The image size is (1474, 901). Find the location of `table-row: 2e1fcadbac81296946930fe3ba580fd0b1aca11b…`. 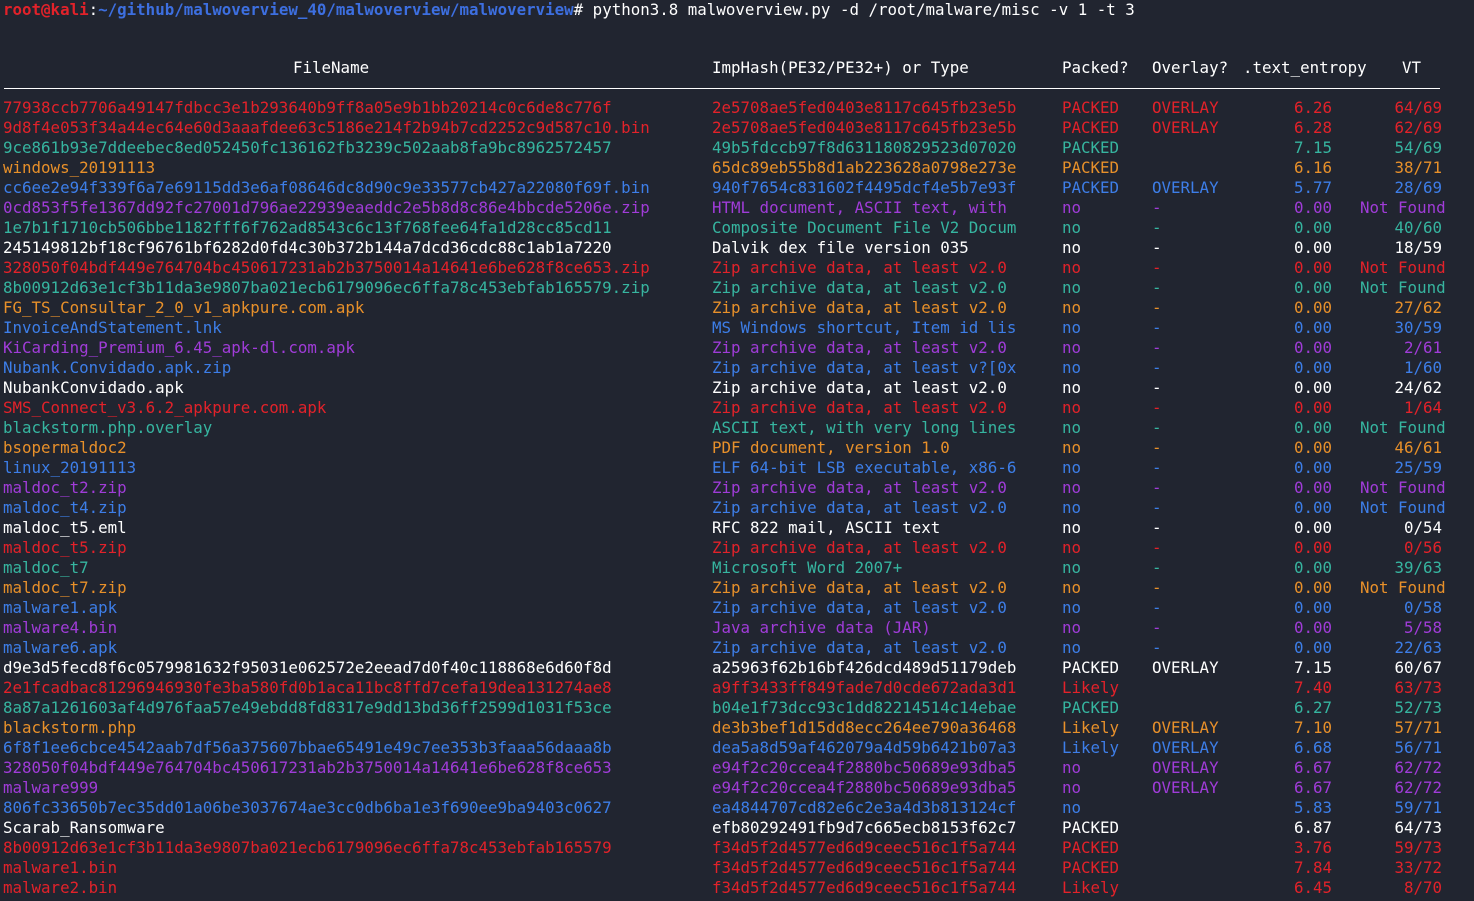

table-row: 2e1fcadbac81296946930fe3ba580fd0b1aca11b… is located at coordinates (737, 688).